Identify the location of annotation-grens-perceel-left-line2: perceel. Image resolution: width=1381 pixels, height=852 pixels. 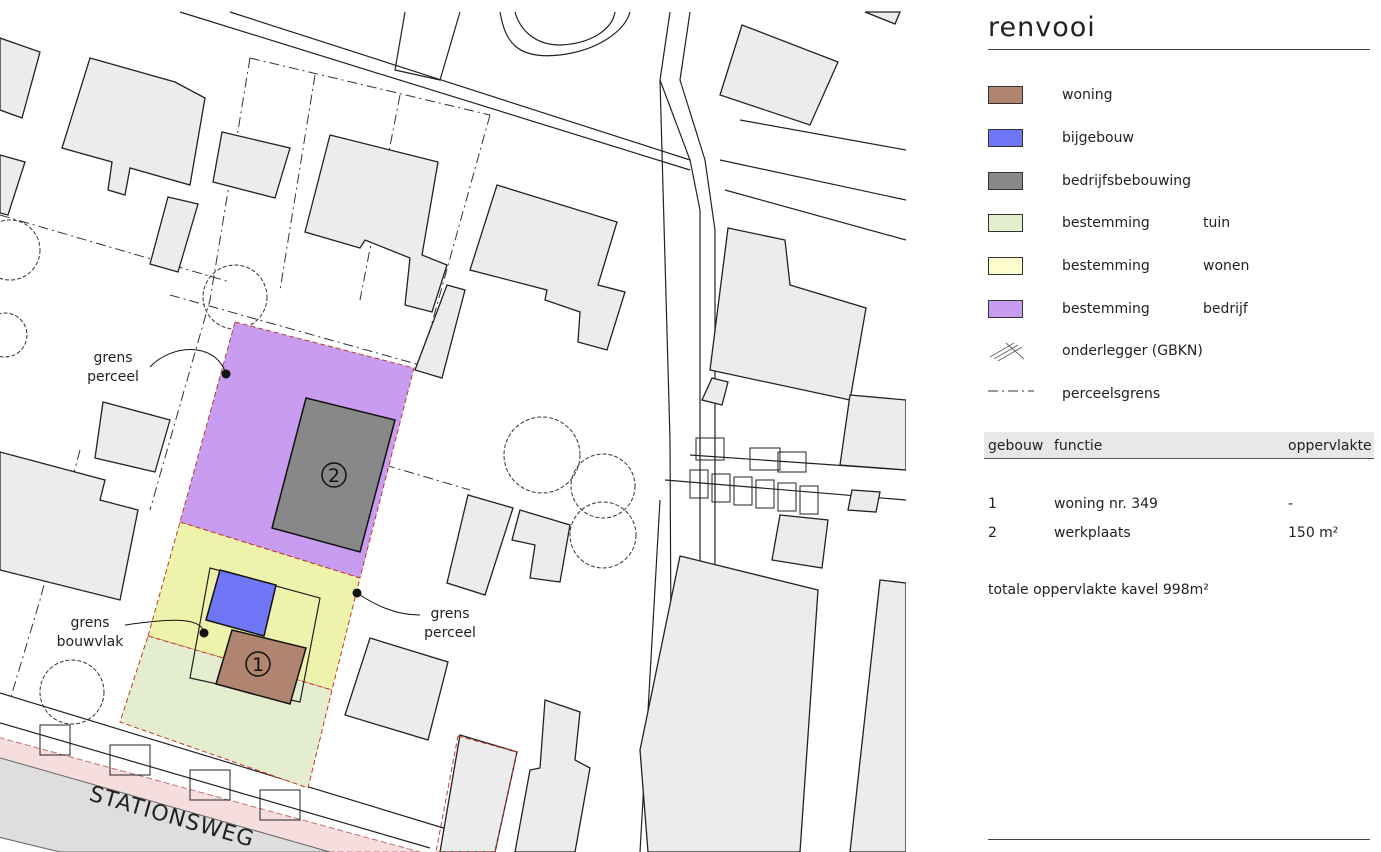
(113, 377).